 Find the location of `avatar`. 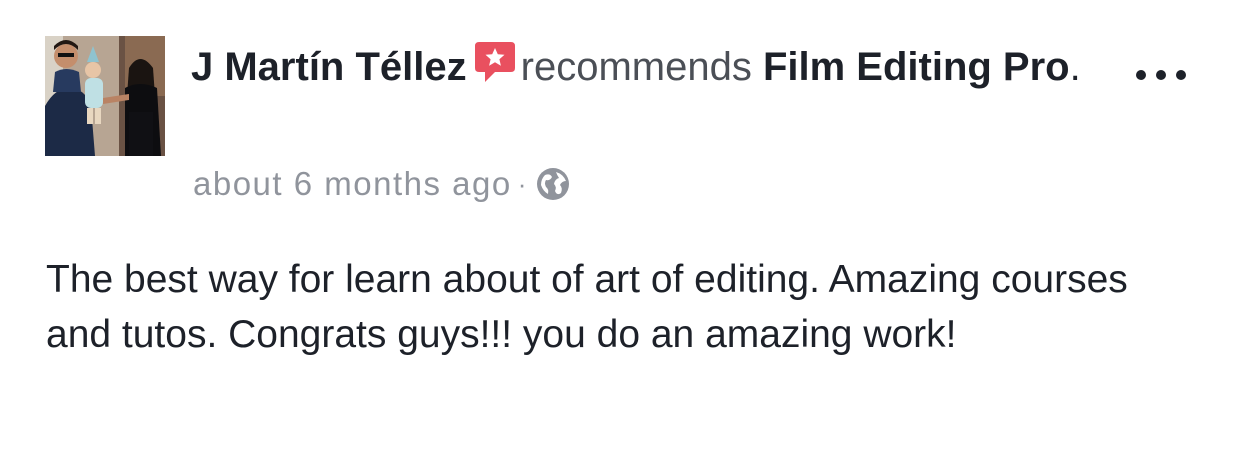

avatar is located at coordinates (105, 96).